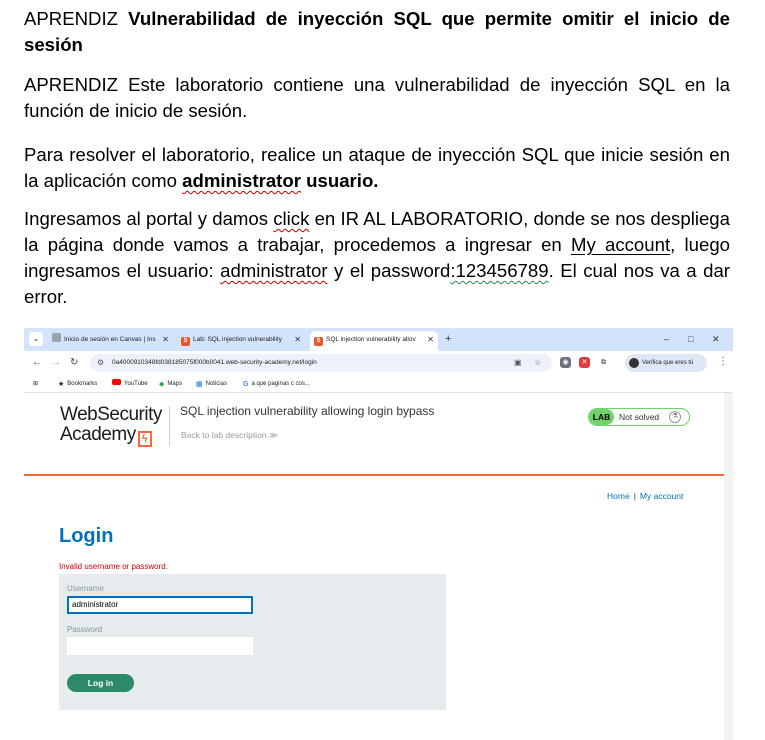  I want to click on bookmark-star-icon: ☆, so click(537, 363).